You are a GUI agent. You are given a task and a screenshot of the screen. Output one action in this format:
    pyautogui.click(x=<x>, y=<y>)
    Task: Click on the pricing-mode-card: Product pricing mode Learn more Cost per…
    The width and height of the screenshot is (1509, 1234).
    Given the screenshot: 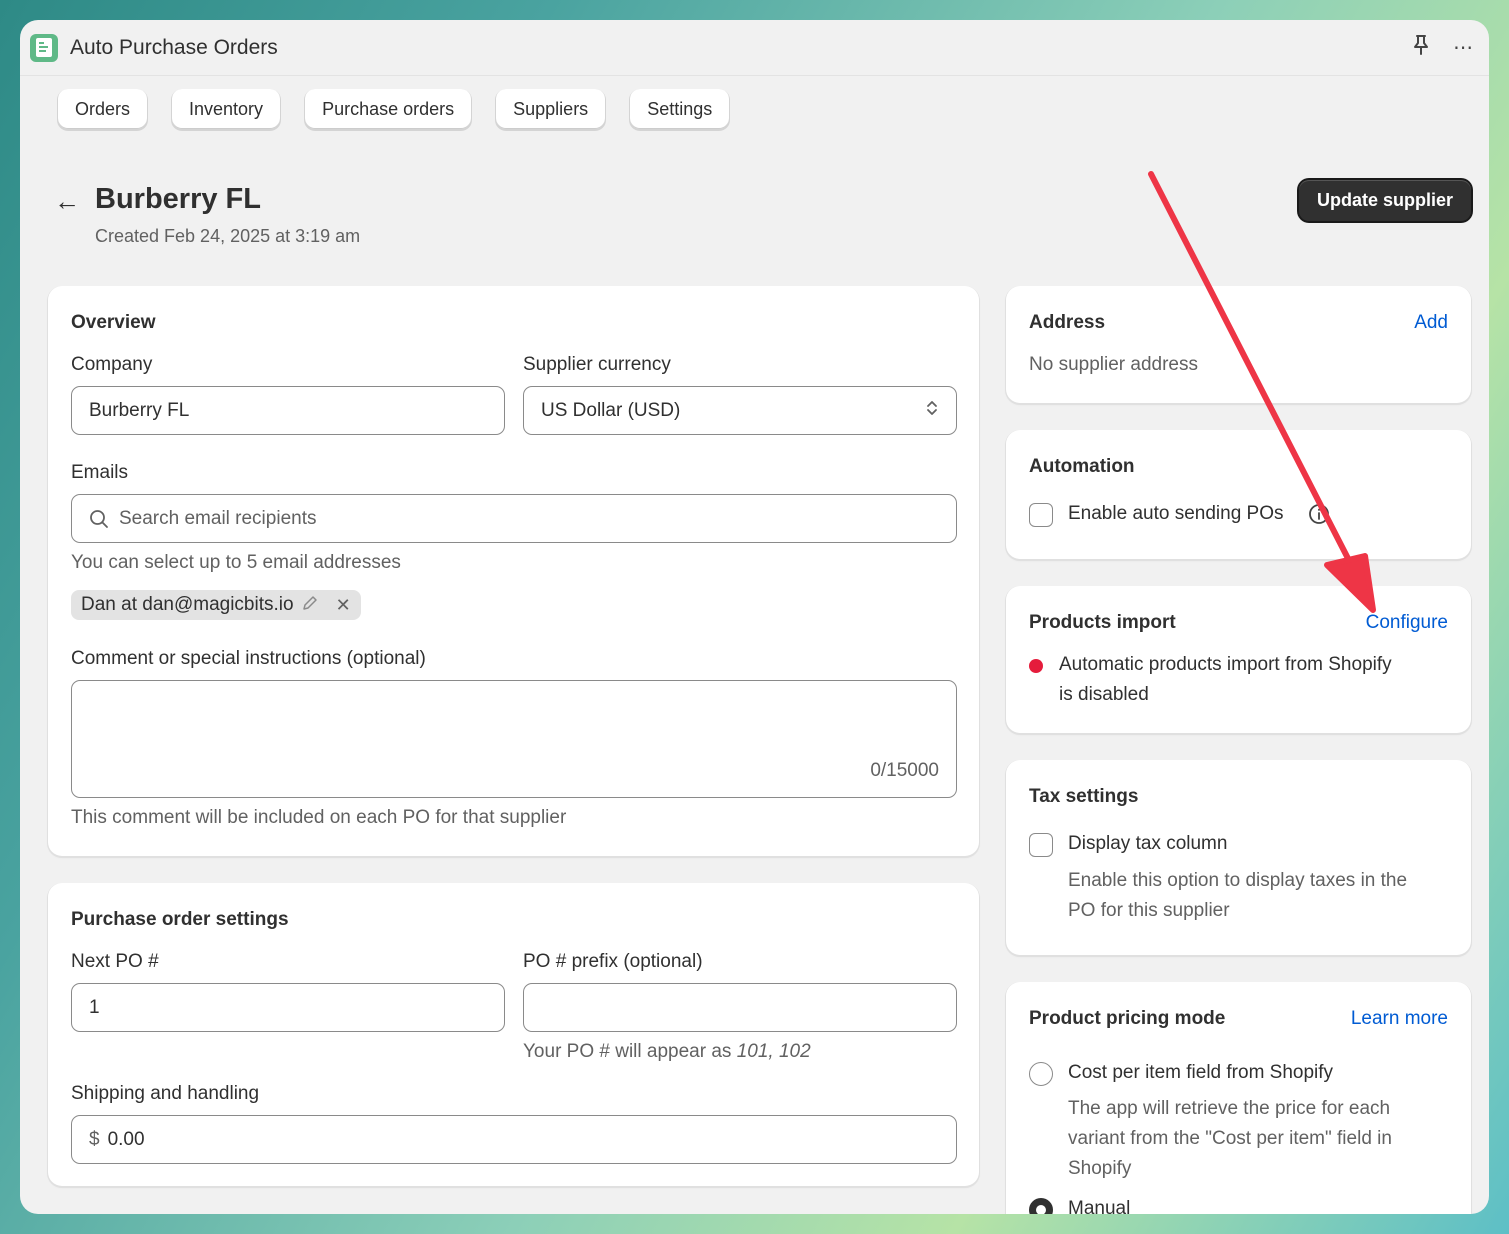 What is the action you would take?
    pyautogui.click(x=1238, y=1098)
    